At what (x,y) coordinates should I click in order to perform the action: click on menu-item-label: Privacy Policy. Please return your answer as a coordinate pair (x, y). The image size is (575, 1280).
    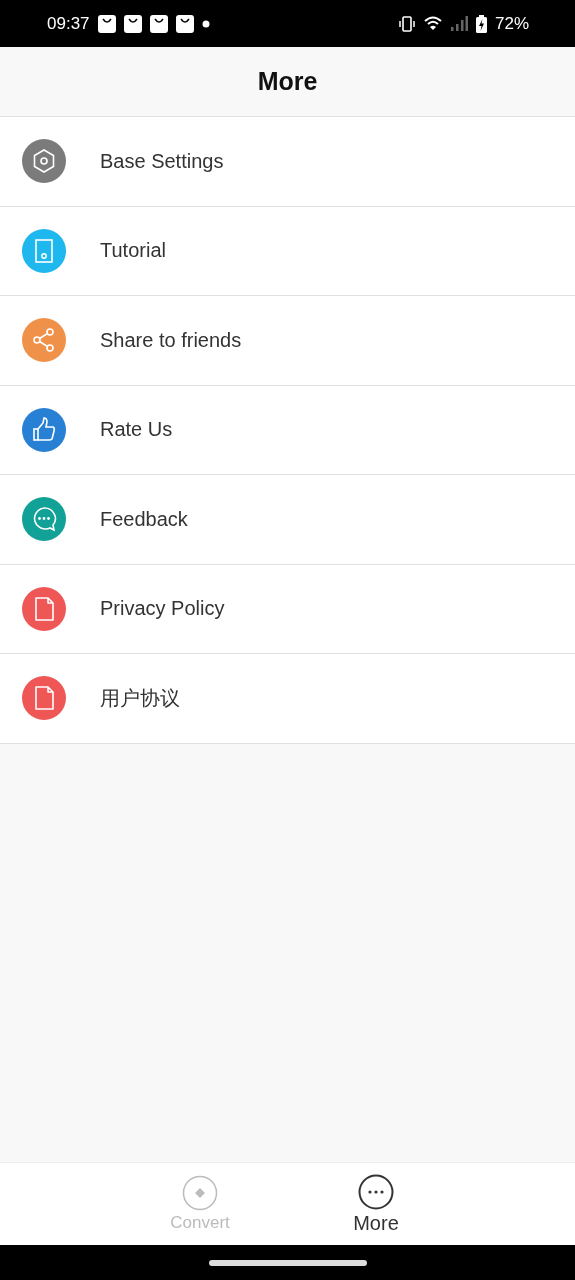
    Looking at the image, I should click on (162, 609).